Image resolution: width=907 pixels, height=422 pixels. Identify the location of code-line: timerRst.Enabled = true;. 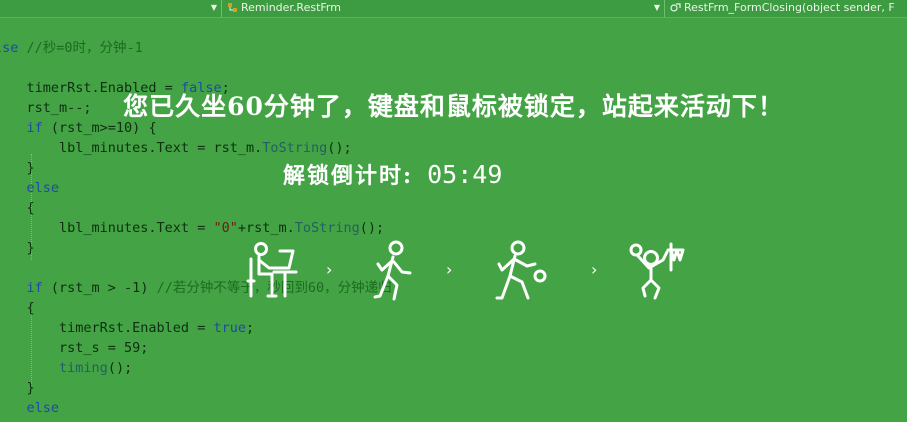
(127, 328).